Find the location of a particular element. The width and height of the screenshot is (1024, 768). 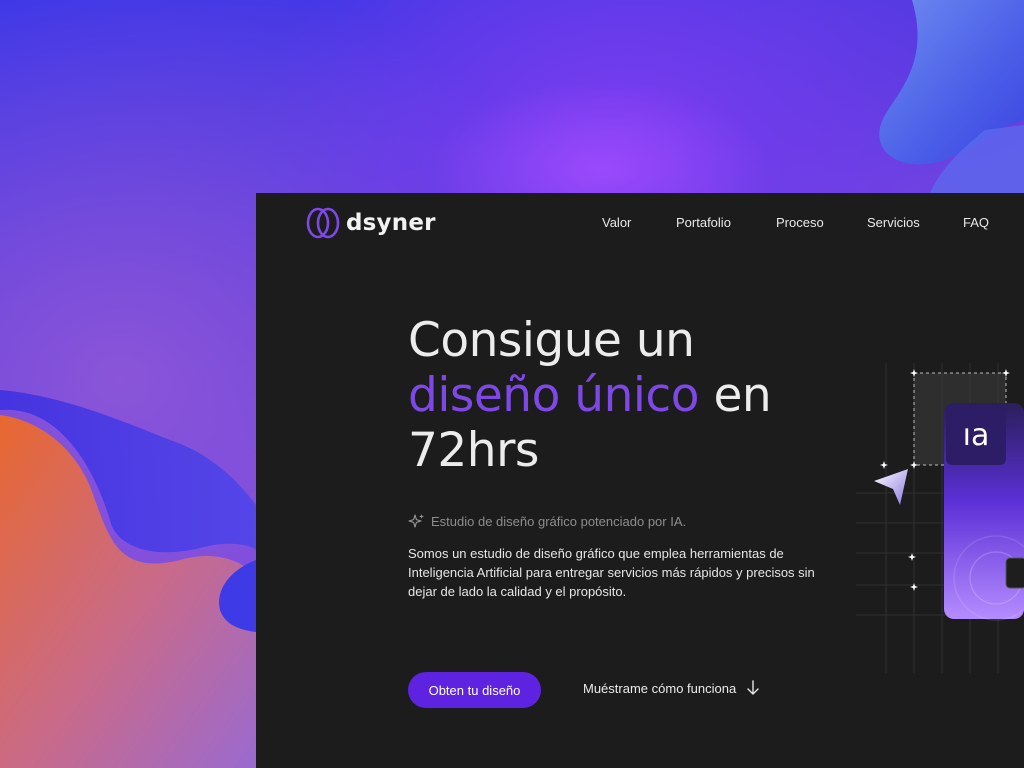

arrow-down-icon is located at coordinates (753, 687).